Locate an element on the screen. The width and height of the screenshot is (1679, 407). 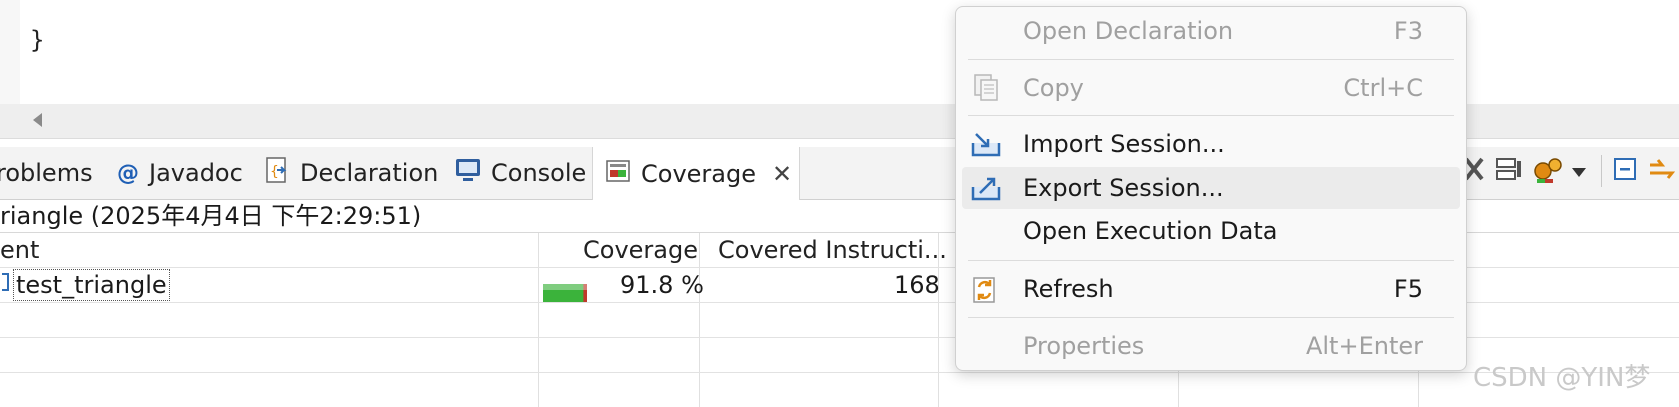
toolbar-separator is located at coordinates (1601, 171).